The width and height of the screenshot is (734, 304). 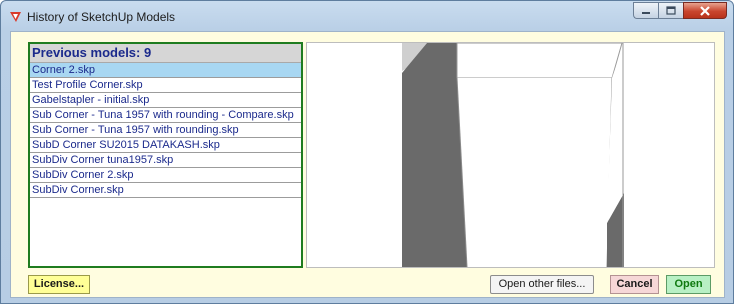 I want to click on list-header: Previous models: 9, so click(x=165, y=53).